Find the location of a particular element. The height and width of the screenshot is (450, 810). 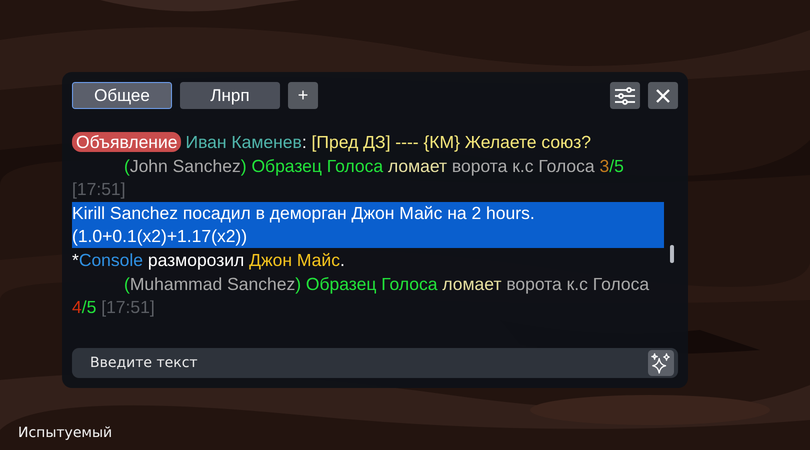

add-tab-button: + is located at coordinates (303, 95).